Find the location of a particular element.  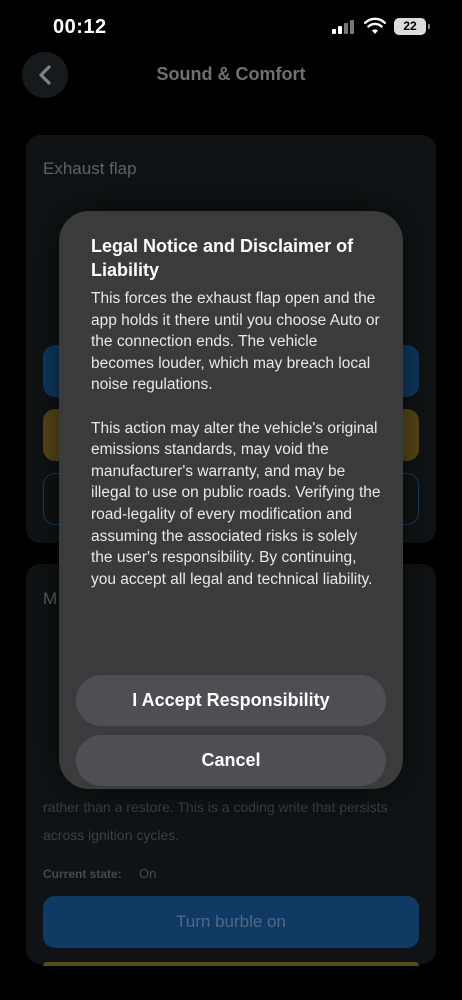

wifi-icon is located at coordinates (375, 25).